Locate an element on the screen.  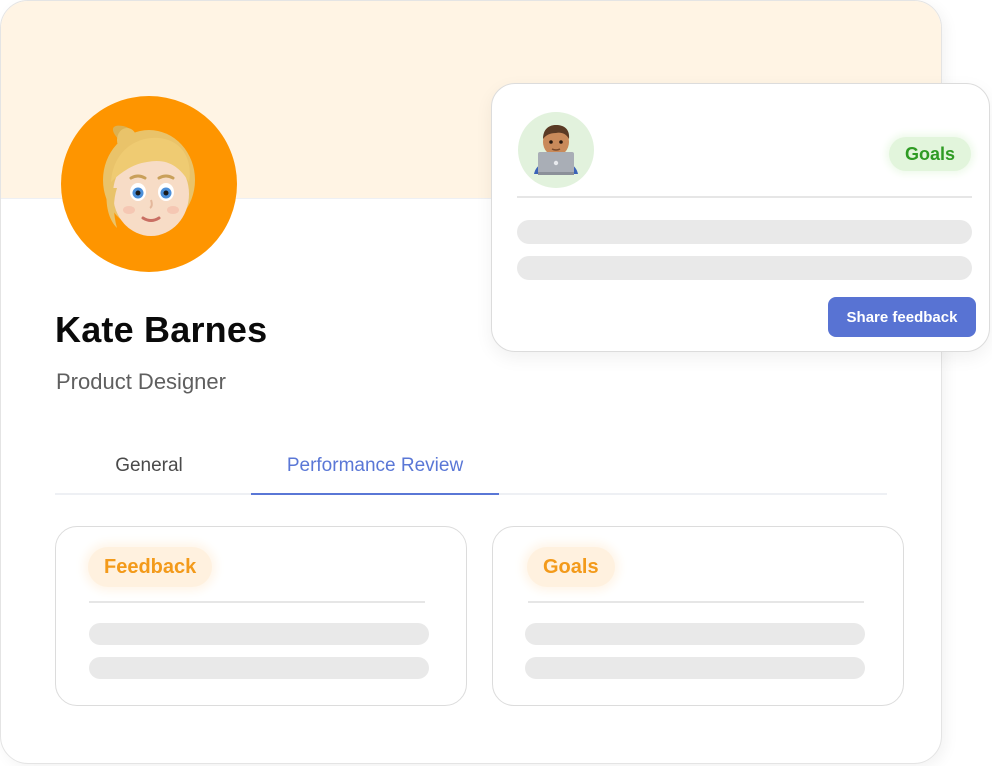
profile-tabs: General Performance Review is located at coordinates (471, 468).